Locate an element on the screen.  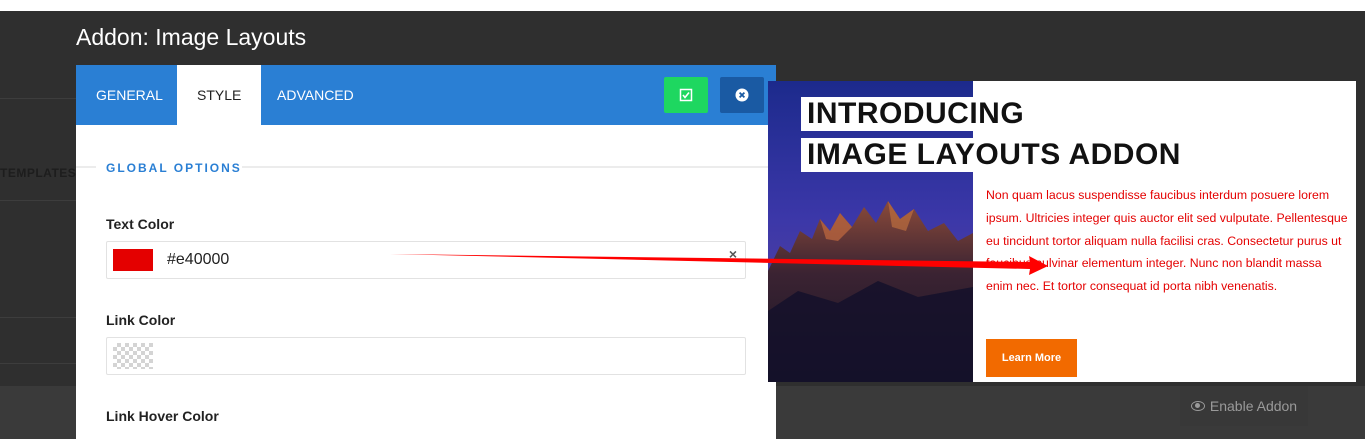
text-color-value: #e40000 is located at coordinates (198, 260).